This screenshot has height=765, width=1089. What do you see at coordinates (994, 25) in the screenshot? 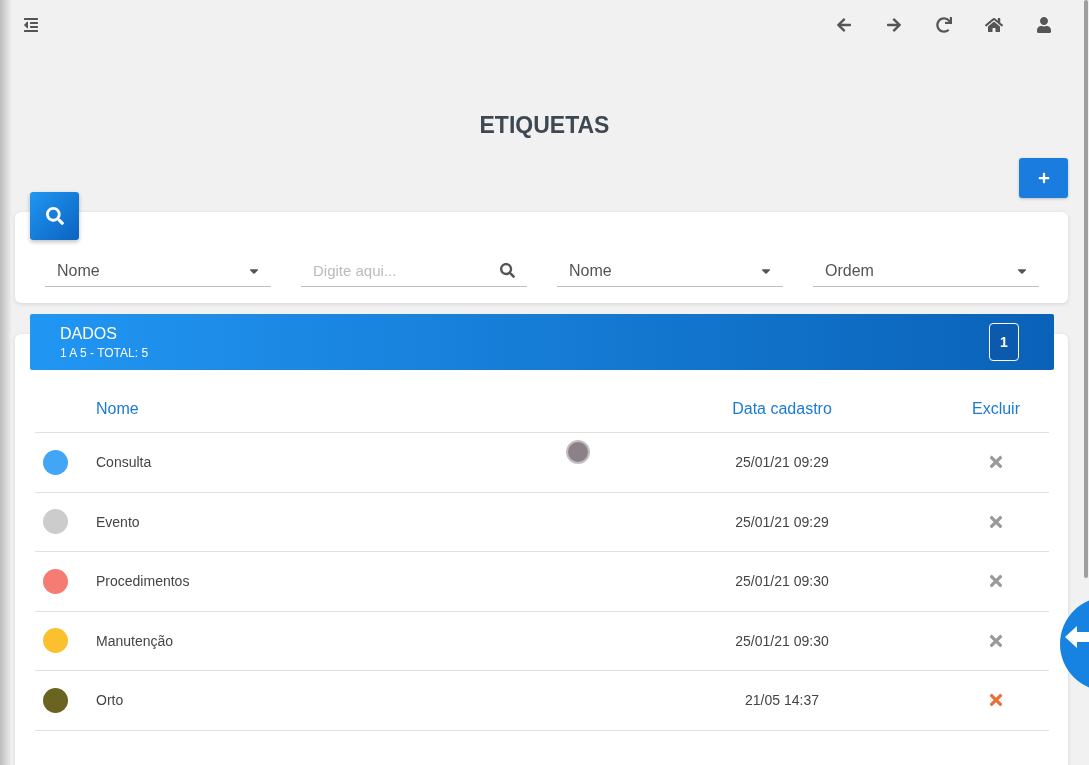
I see `home-icon` at bounding box center [994, 25].